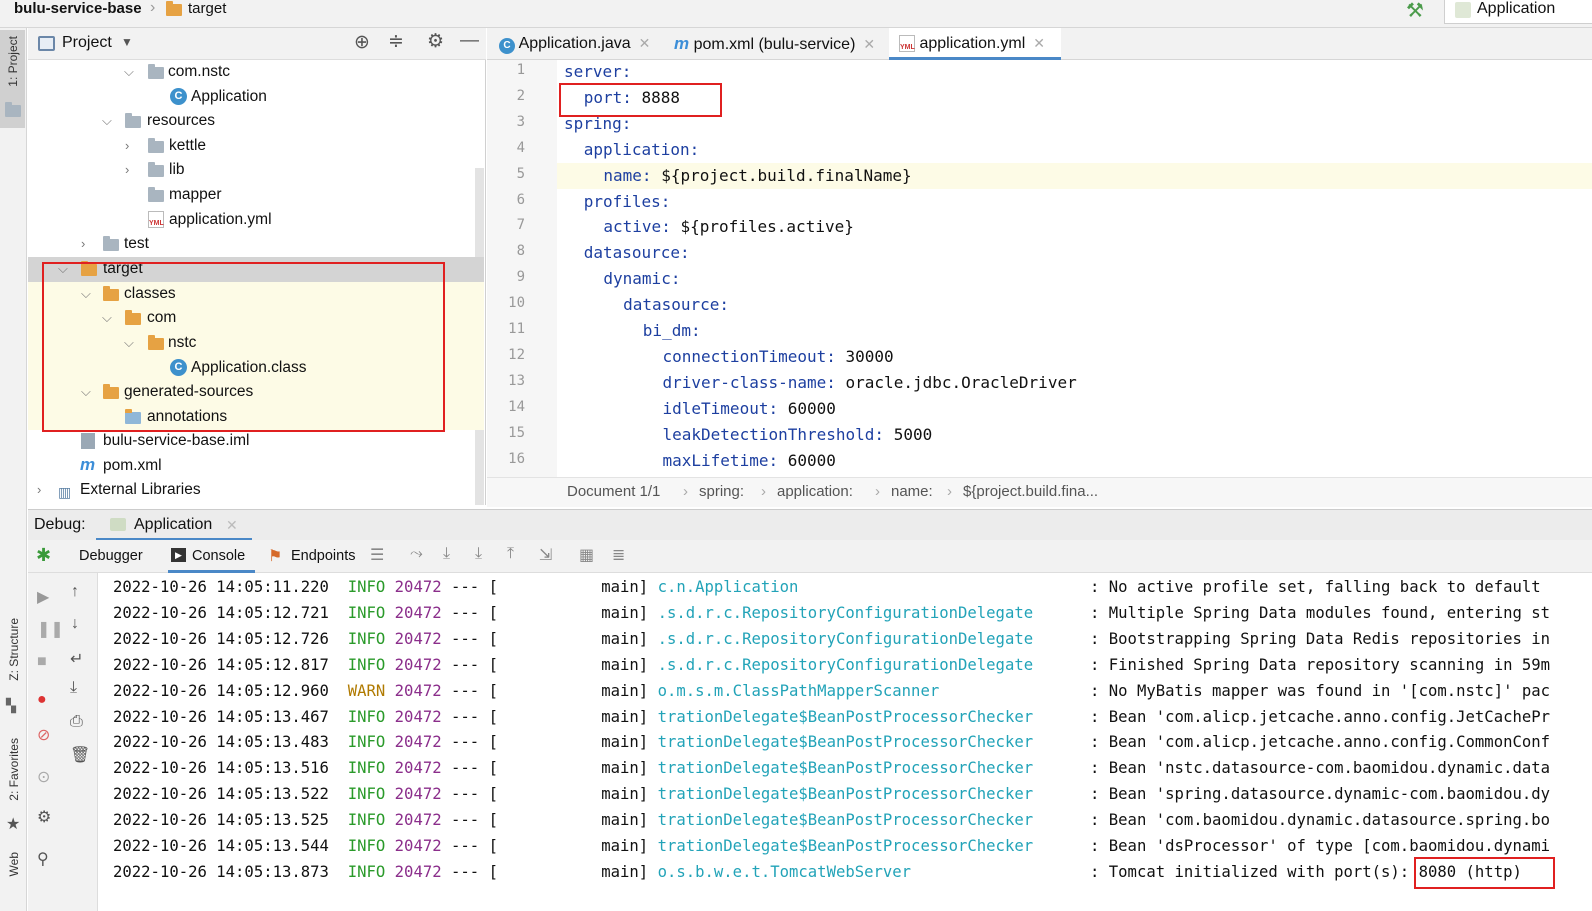  I want to click on print-icon: ⎙, so click(76, 722).